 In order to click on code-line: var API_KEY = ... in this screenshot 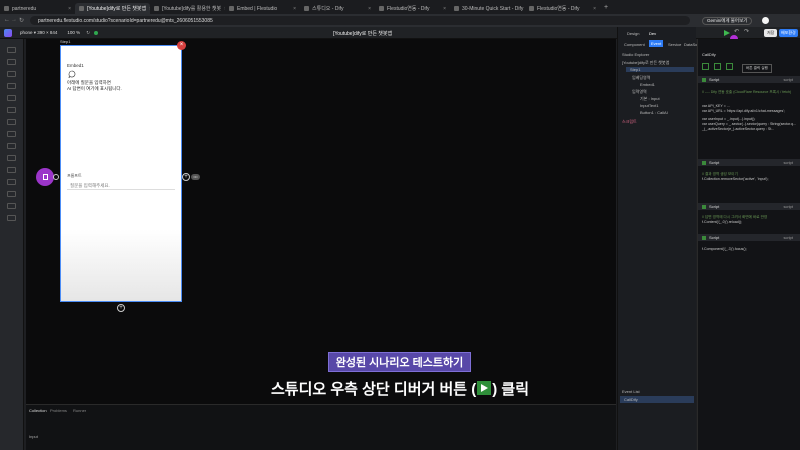, I will do `click(716, 106)`.